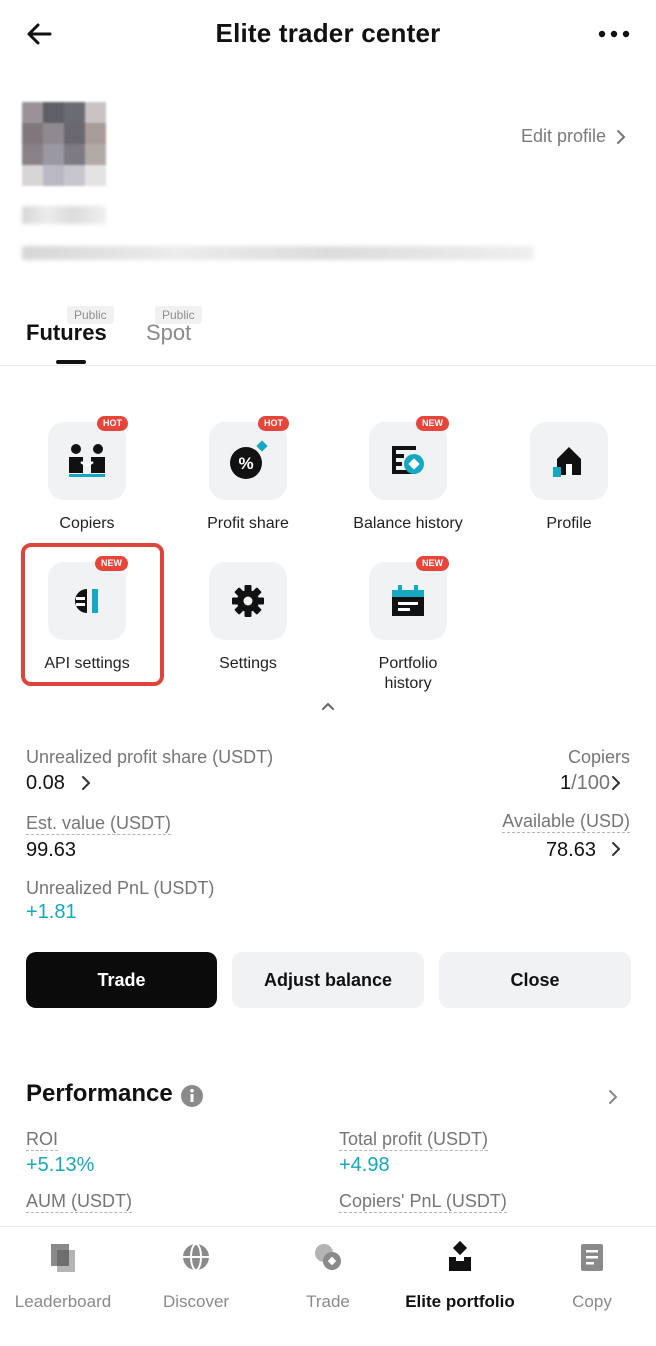 Image resolution: width=656 pixels, height=1346 pixels. I want to click on edit-profile-link: Edit profile, so click(573, 136).